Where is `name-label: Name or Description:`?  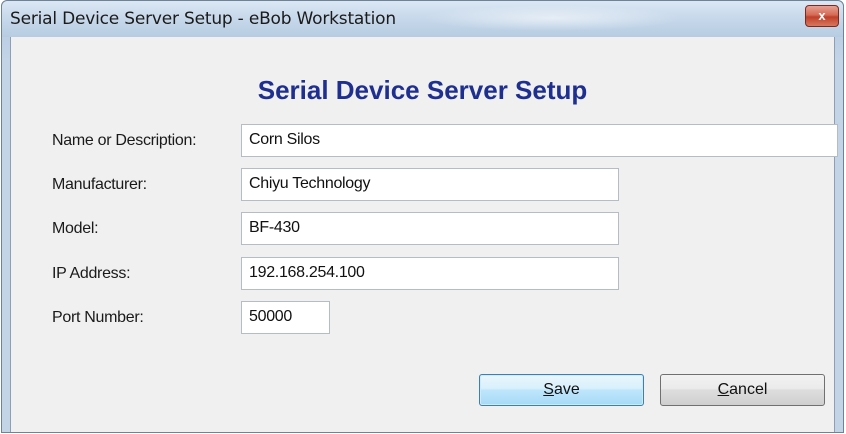 name-label: Name or Description: is located at coordinates (124, 140).